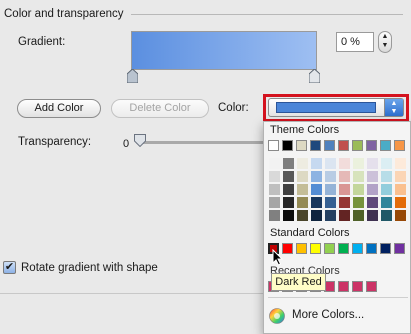 The width and height of the screenshot is (411, 334). I want to click on stepper-up-icon: ▲, so click(385, 36).